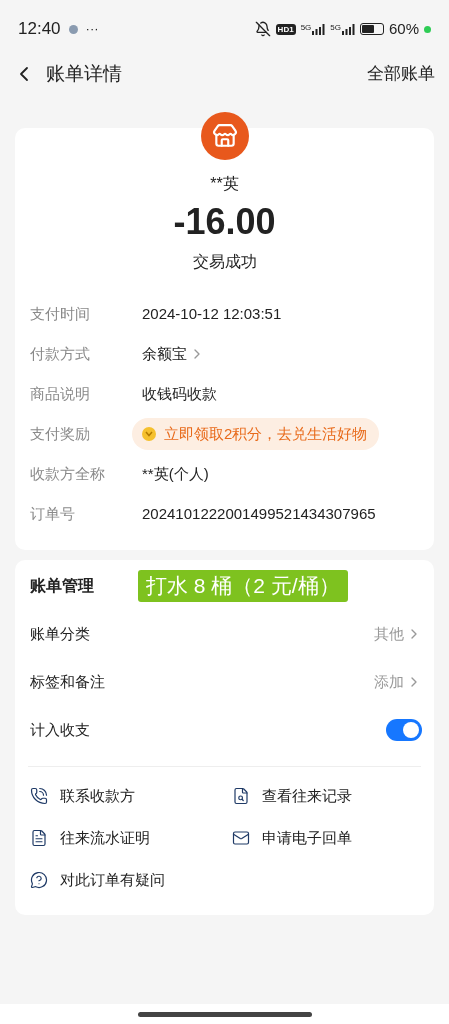 Image resolution: width=449 pixels, height=1024 pixels. What do you see at coordinates (164, 354) in the screenshot?
I see `payment-method-link: 余额宝` at bounding box center [164, 354].